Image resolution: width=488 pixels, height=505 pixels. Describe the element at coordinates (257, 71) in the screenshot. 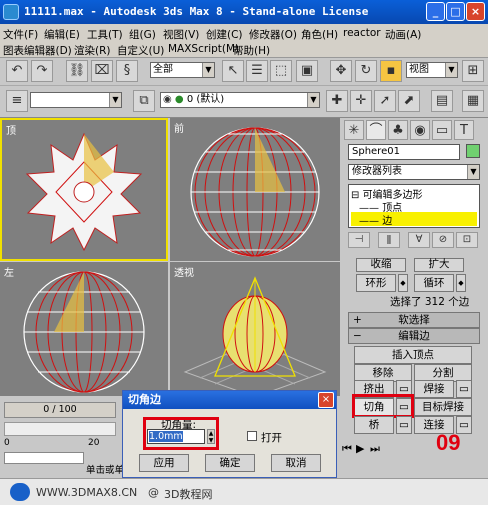

I see `select-by-name-icon: ☰` at that location.